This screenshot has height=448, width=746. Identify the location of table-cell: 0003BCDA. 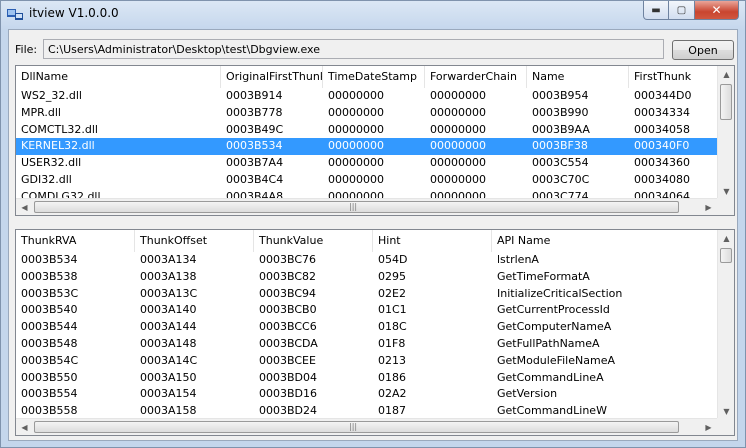
(288, 343).